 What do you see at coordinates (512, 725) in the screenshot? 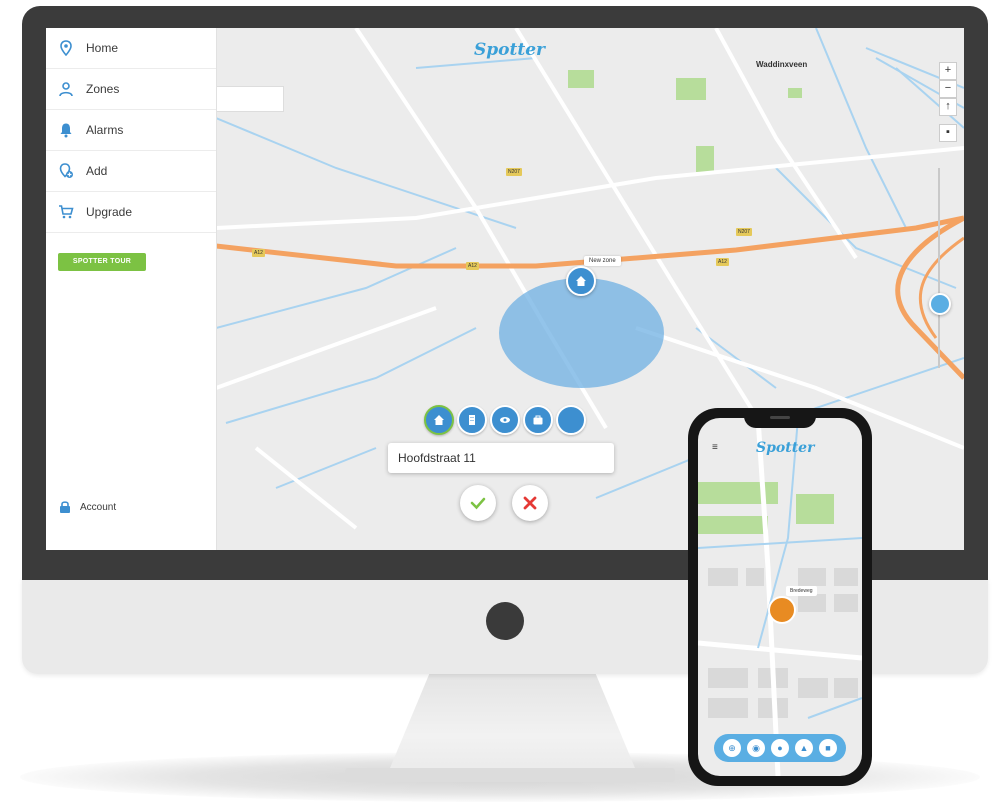
I see `monitor-stand` at bounding box center [512, 725].